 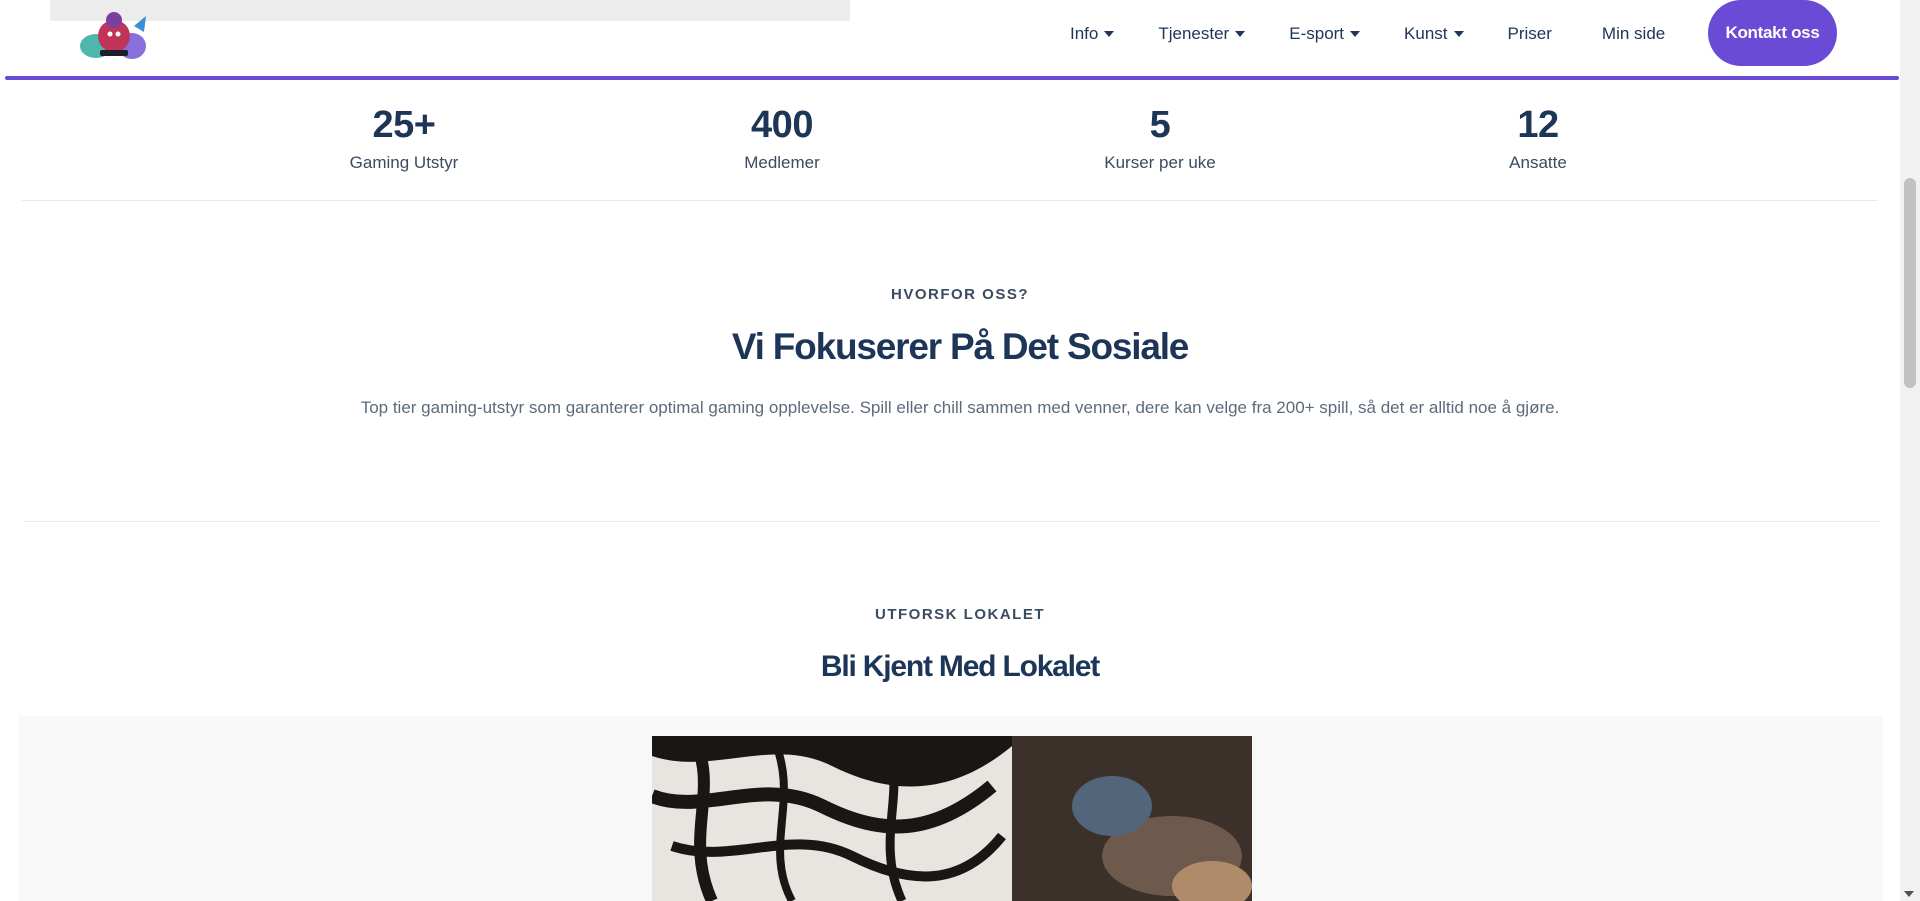 I want to click on stat-value: 12, so click(x=1538, y=125).